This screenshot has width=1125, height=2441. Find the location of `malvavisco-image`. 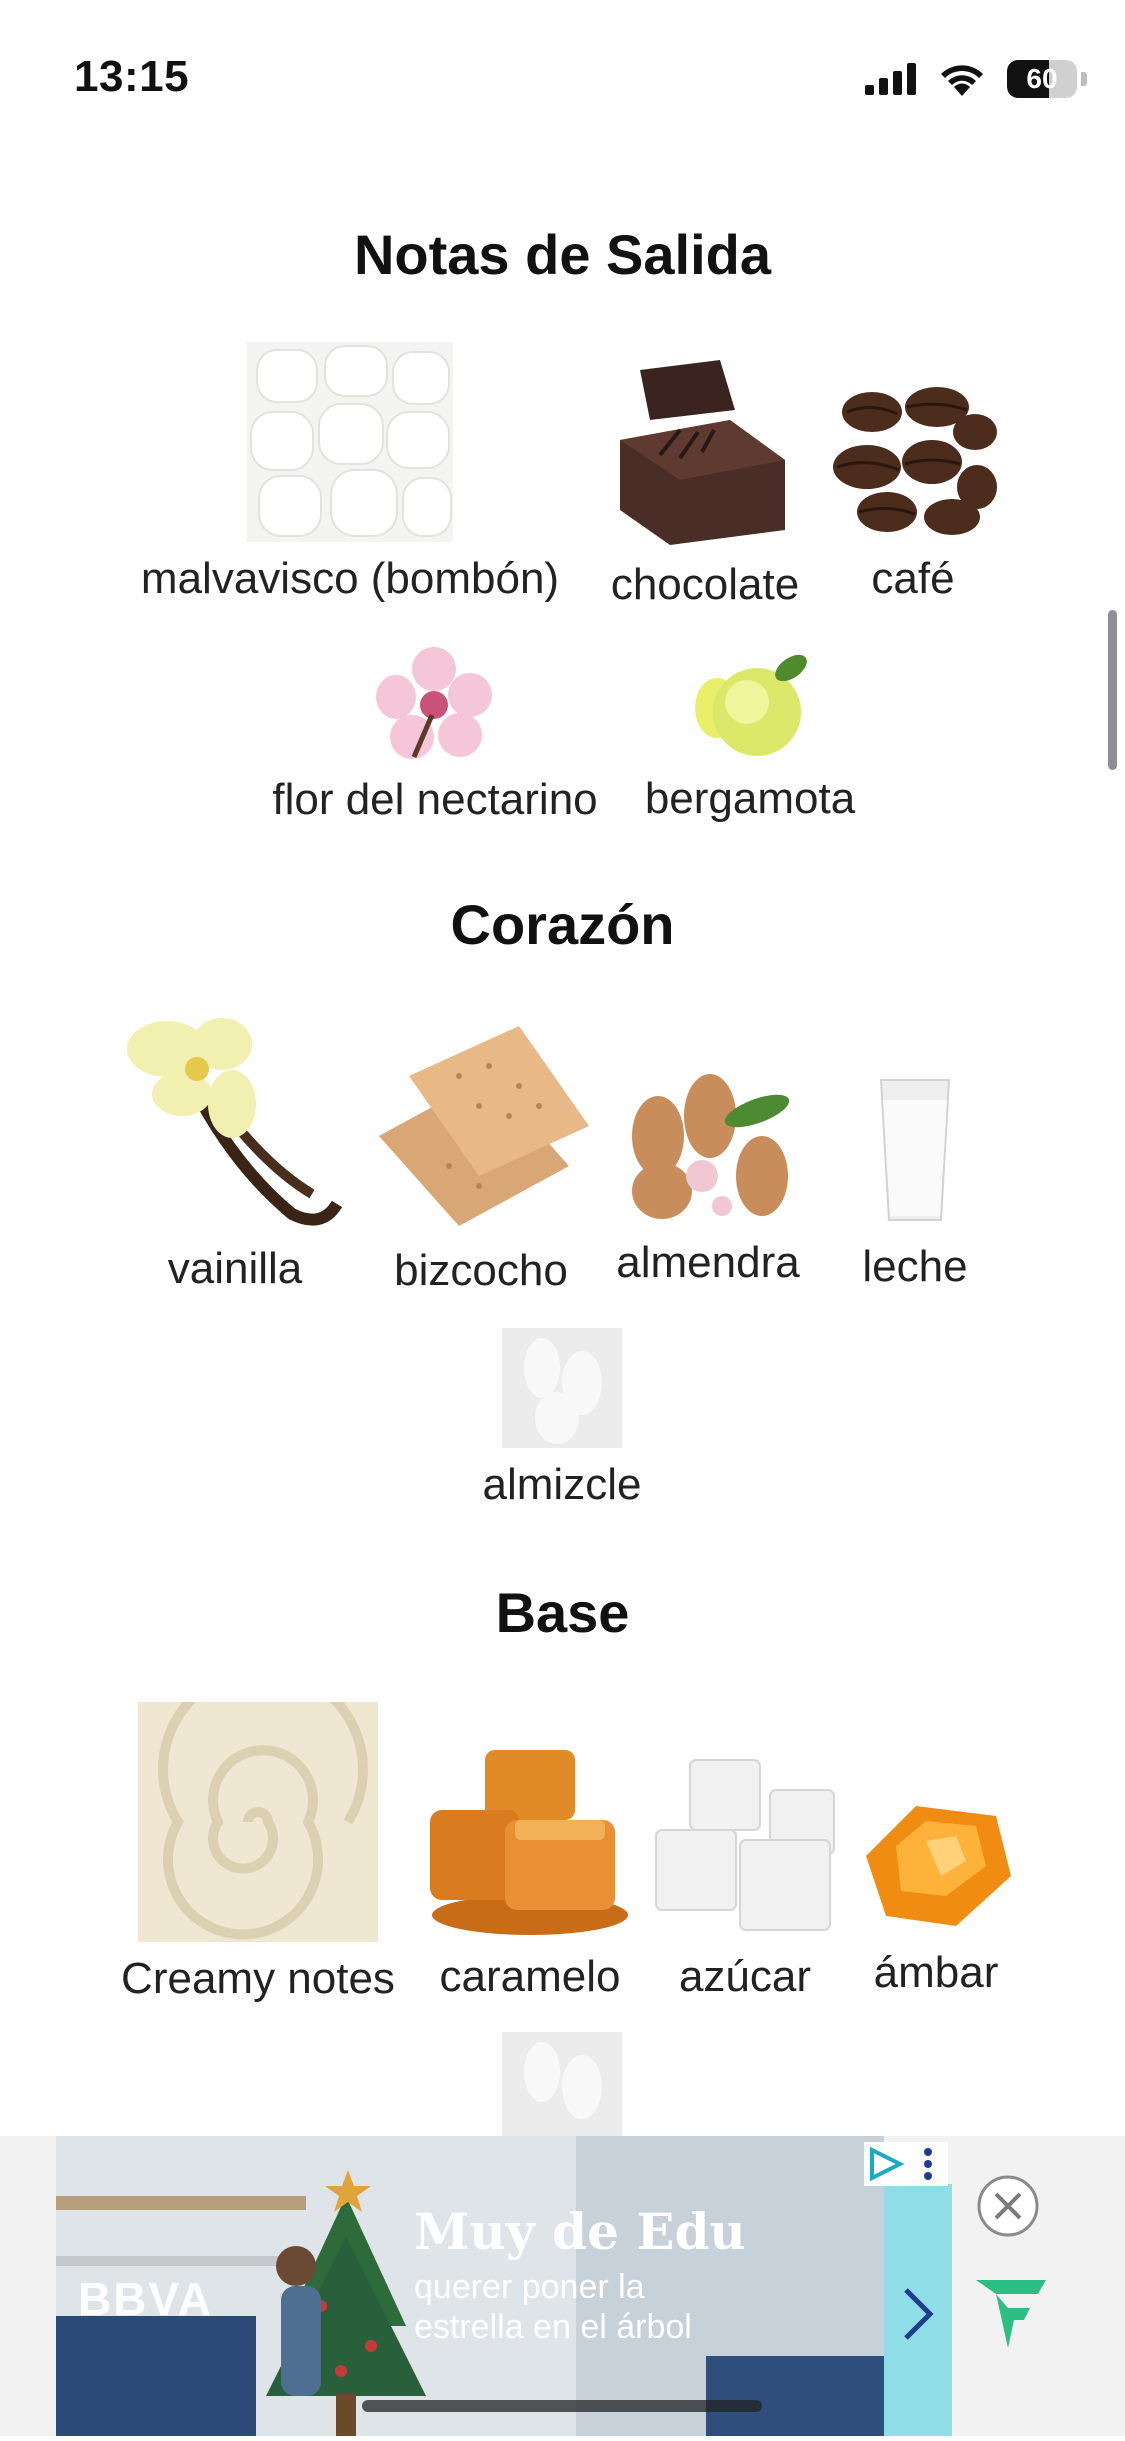

malvavisco-image is located at coordinates (350, 442).